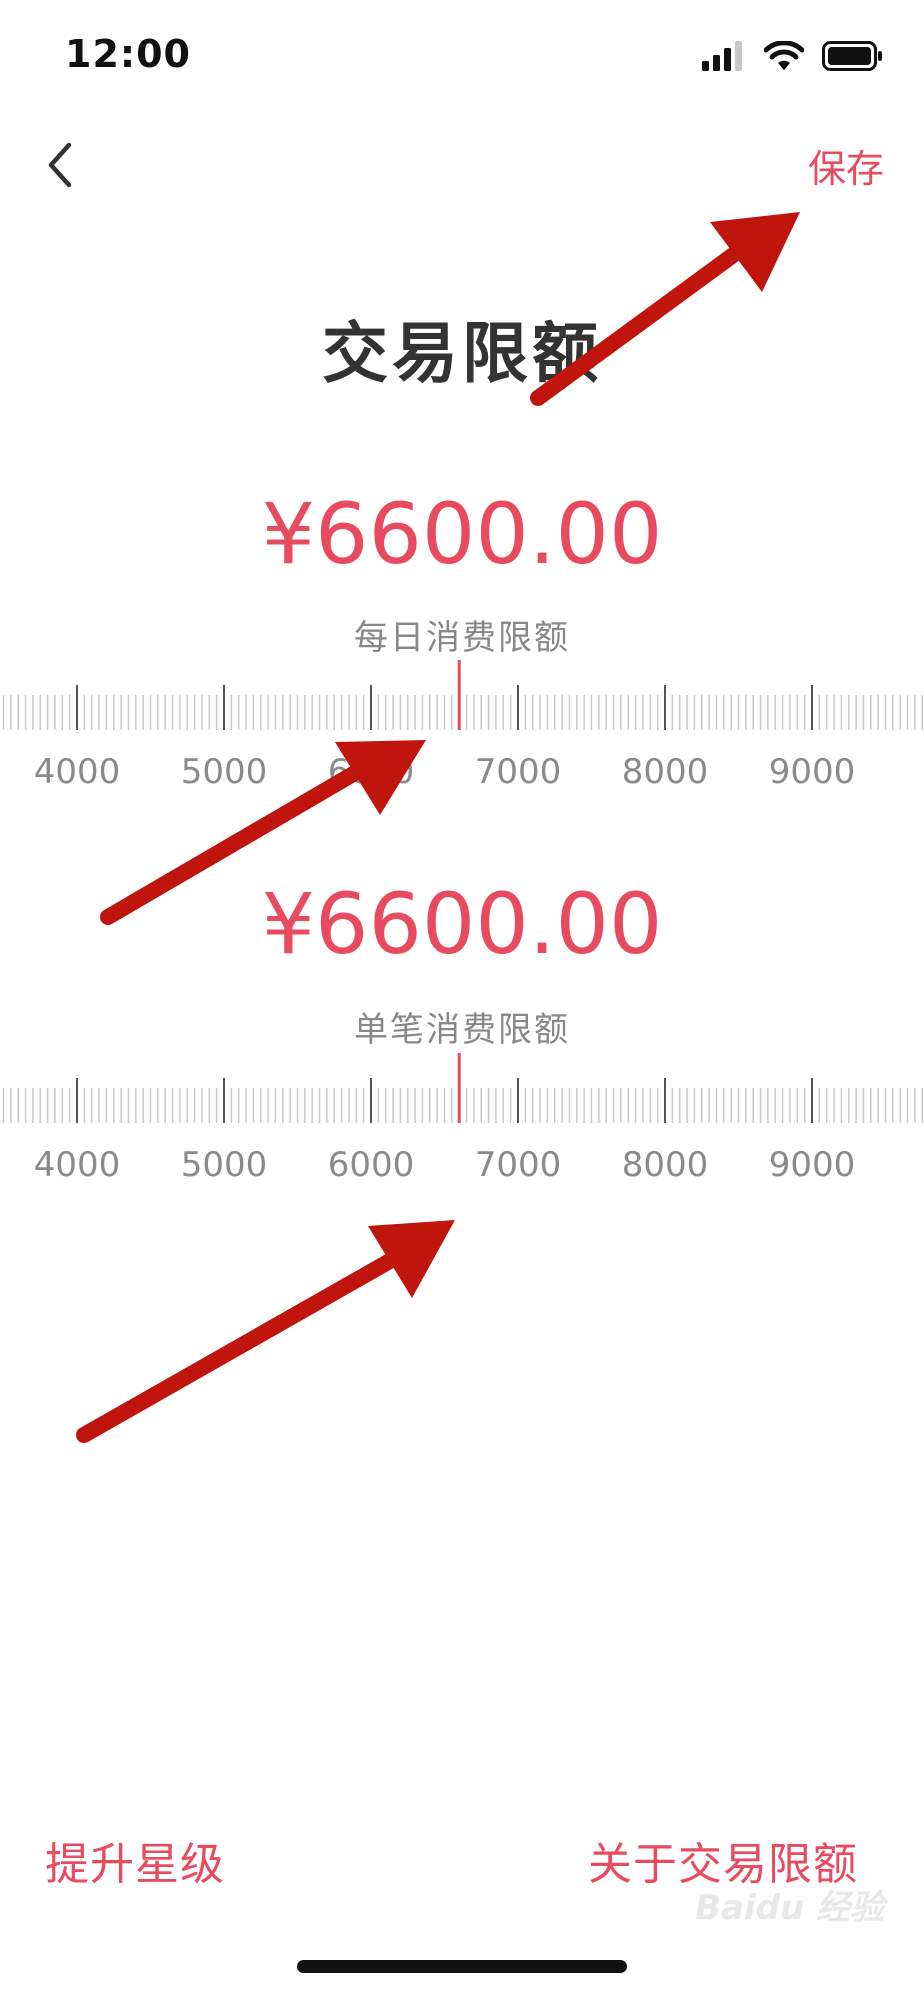 The height and width of the screenshot is (2000, 924). Describe the element at coordinates (462, 725) in the screenshot. I see `daily-limit-ruler: 4000500060007000800090001` at that location.